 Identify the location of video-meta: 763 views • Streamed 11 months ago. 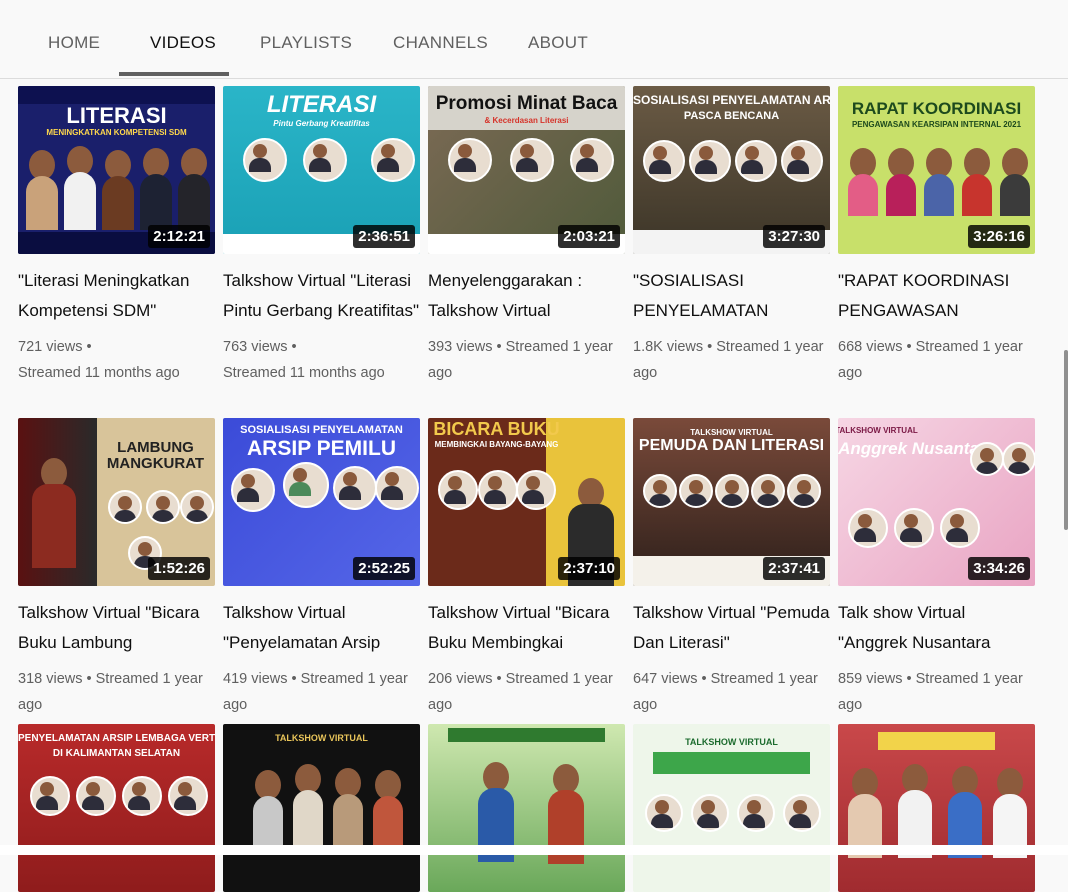
(304, 360).